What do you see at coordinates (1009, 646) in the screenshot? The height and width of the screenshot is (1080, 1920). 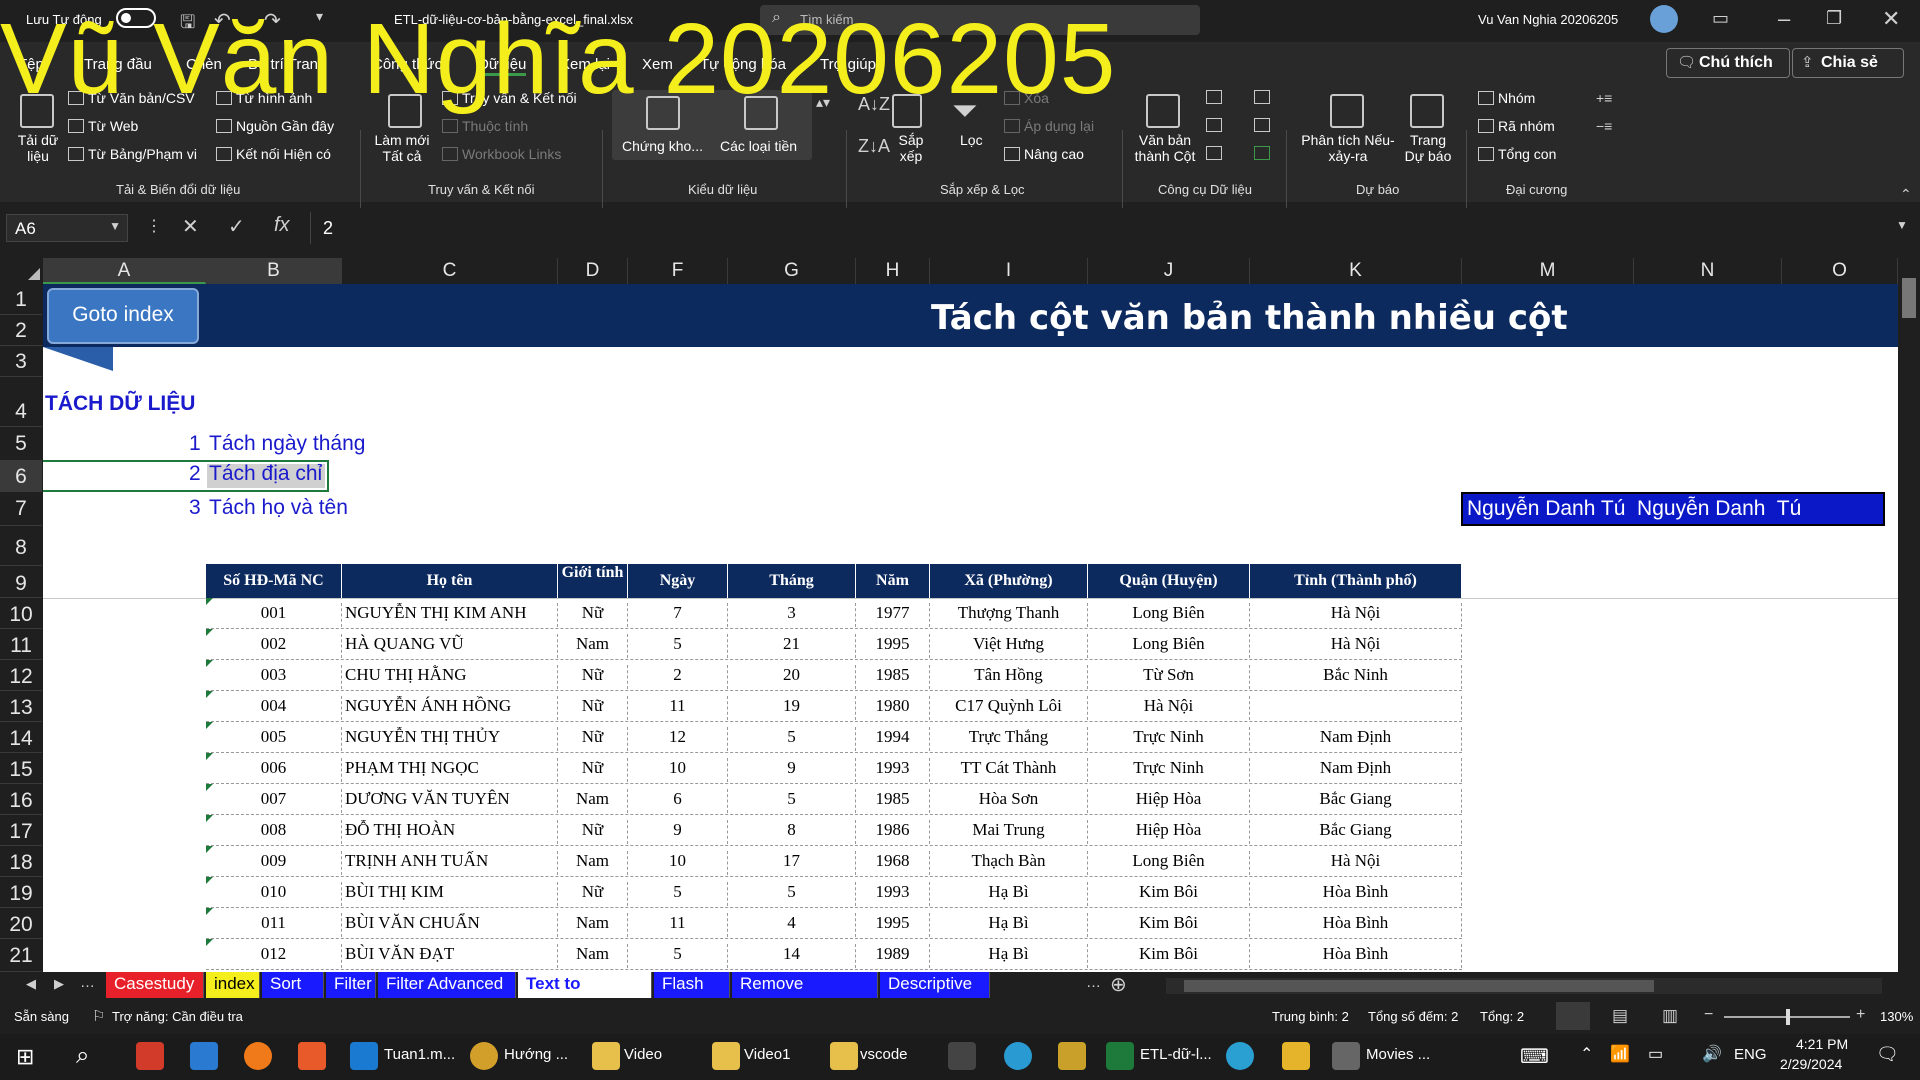 I see `cell-ward: Việt Hưng` at bounding box center [1009, 646].